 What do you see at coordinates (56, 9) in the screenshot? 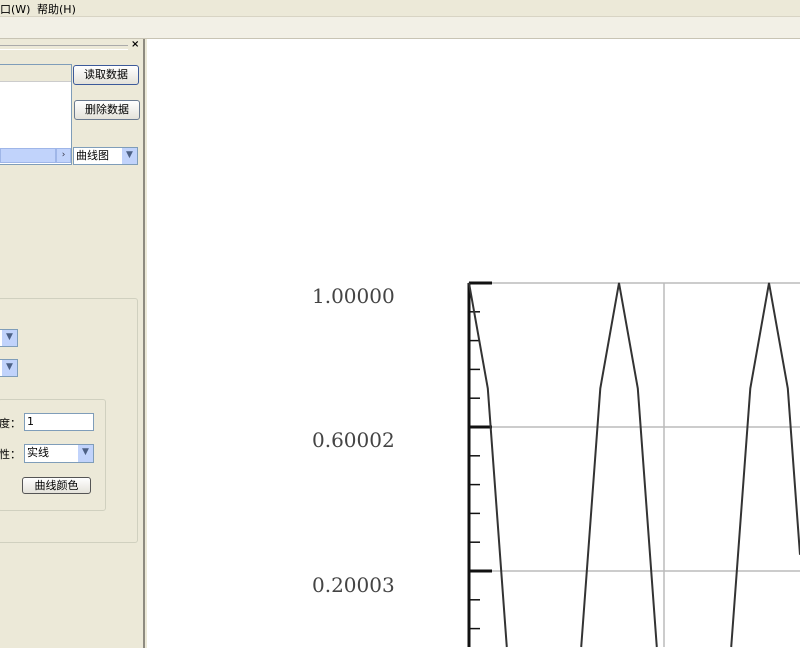
I see `menu-help: 帮助(H)` at bounding box center [56, 9].